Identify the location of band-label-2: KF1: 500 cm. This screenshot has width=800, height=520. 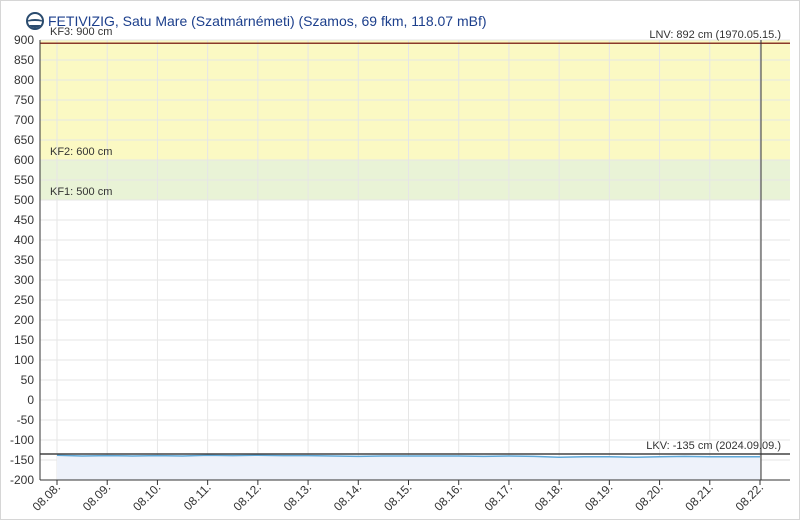
(81, 192).